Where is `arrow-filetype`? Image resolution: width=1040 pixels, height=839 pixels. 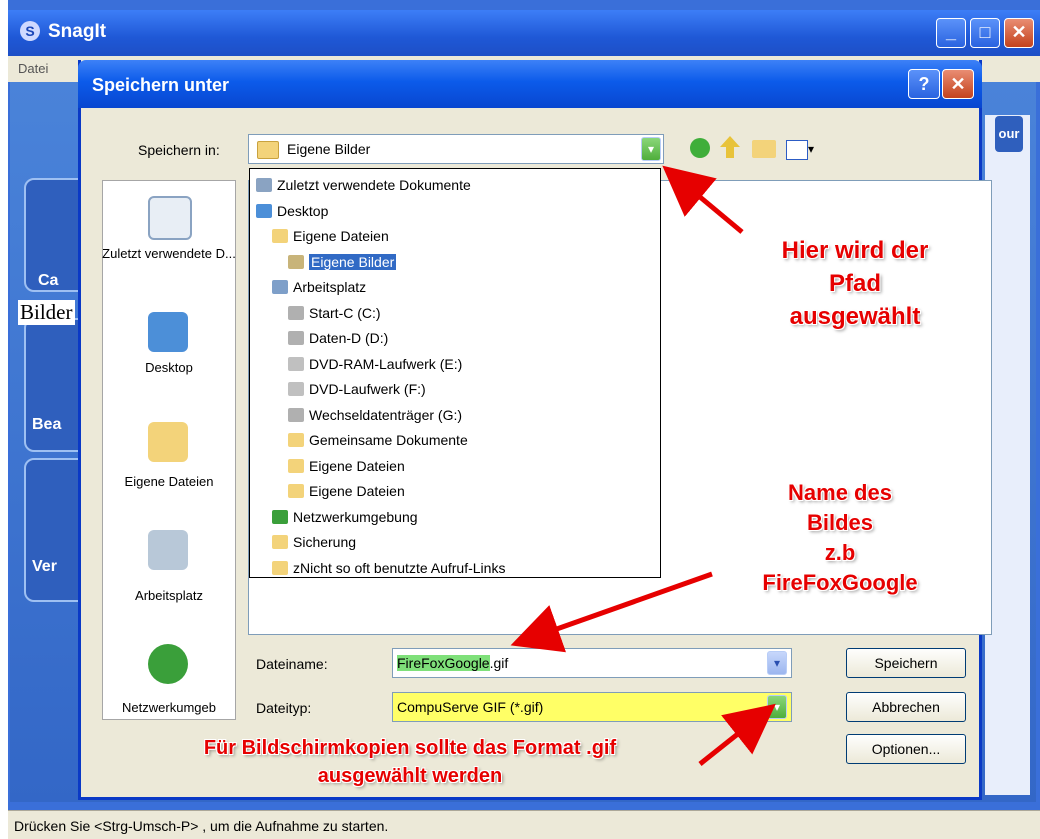 arrow-filetype is located at coordinates (737, 734).